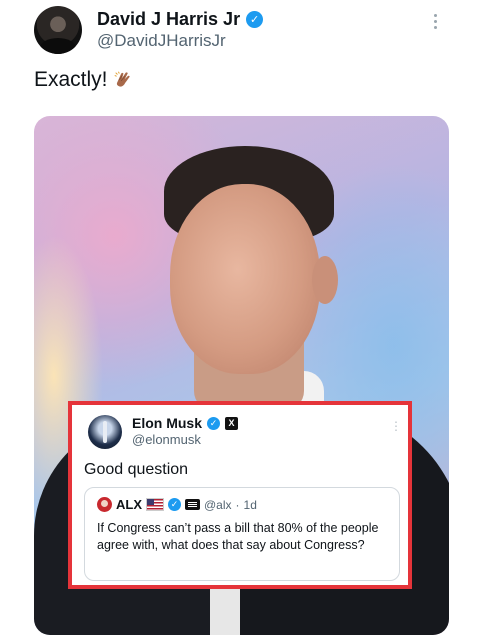  What do you see at coordinates (161, 41) in the screenshot?
I see `author-handle: @DavidJHarrisJr` at bounding box center [161, 41].